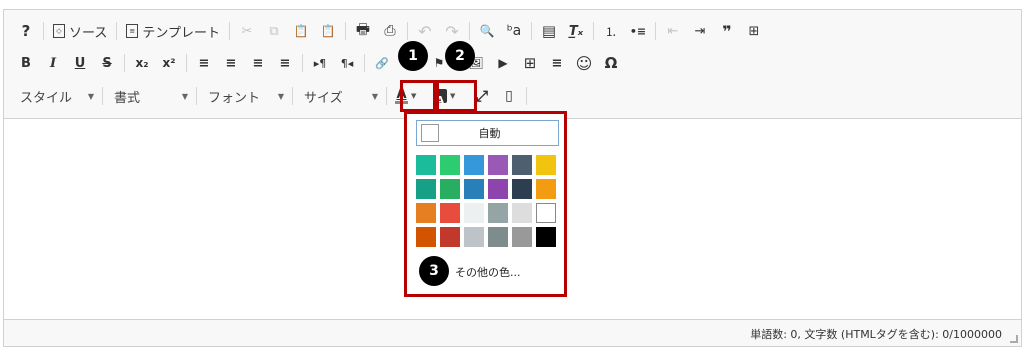  What do you see at coordinates (127, 98) in the screenshot?
I see `format-combo-label: 書式` at bounding box center [127, 98].